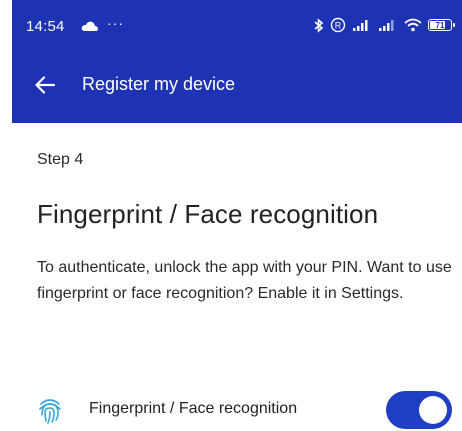 The width and height of the screenshot is (462, 431). I want to click on battery-icon: 71, so click(441, 25).